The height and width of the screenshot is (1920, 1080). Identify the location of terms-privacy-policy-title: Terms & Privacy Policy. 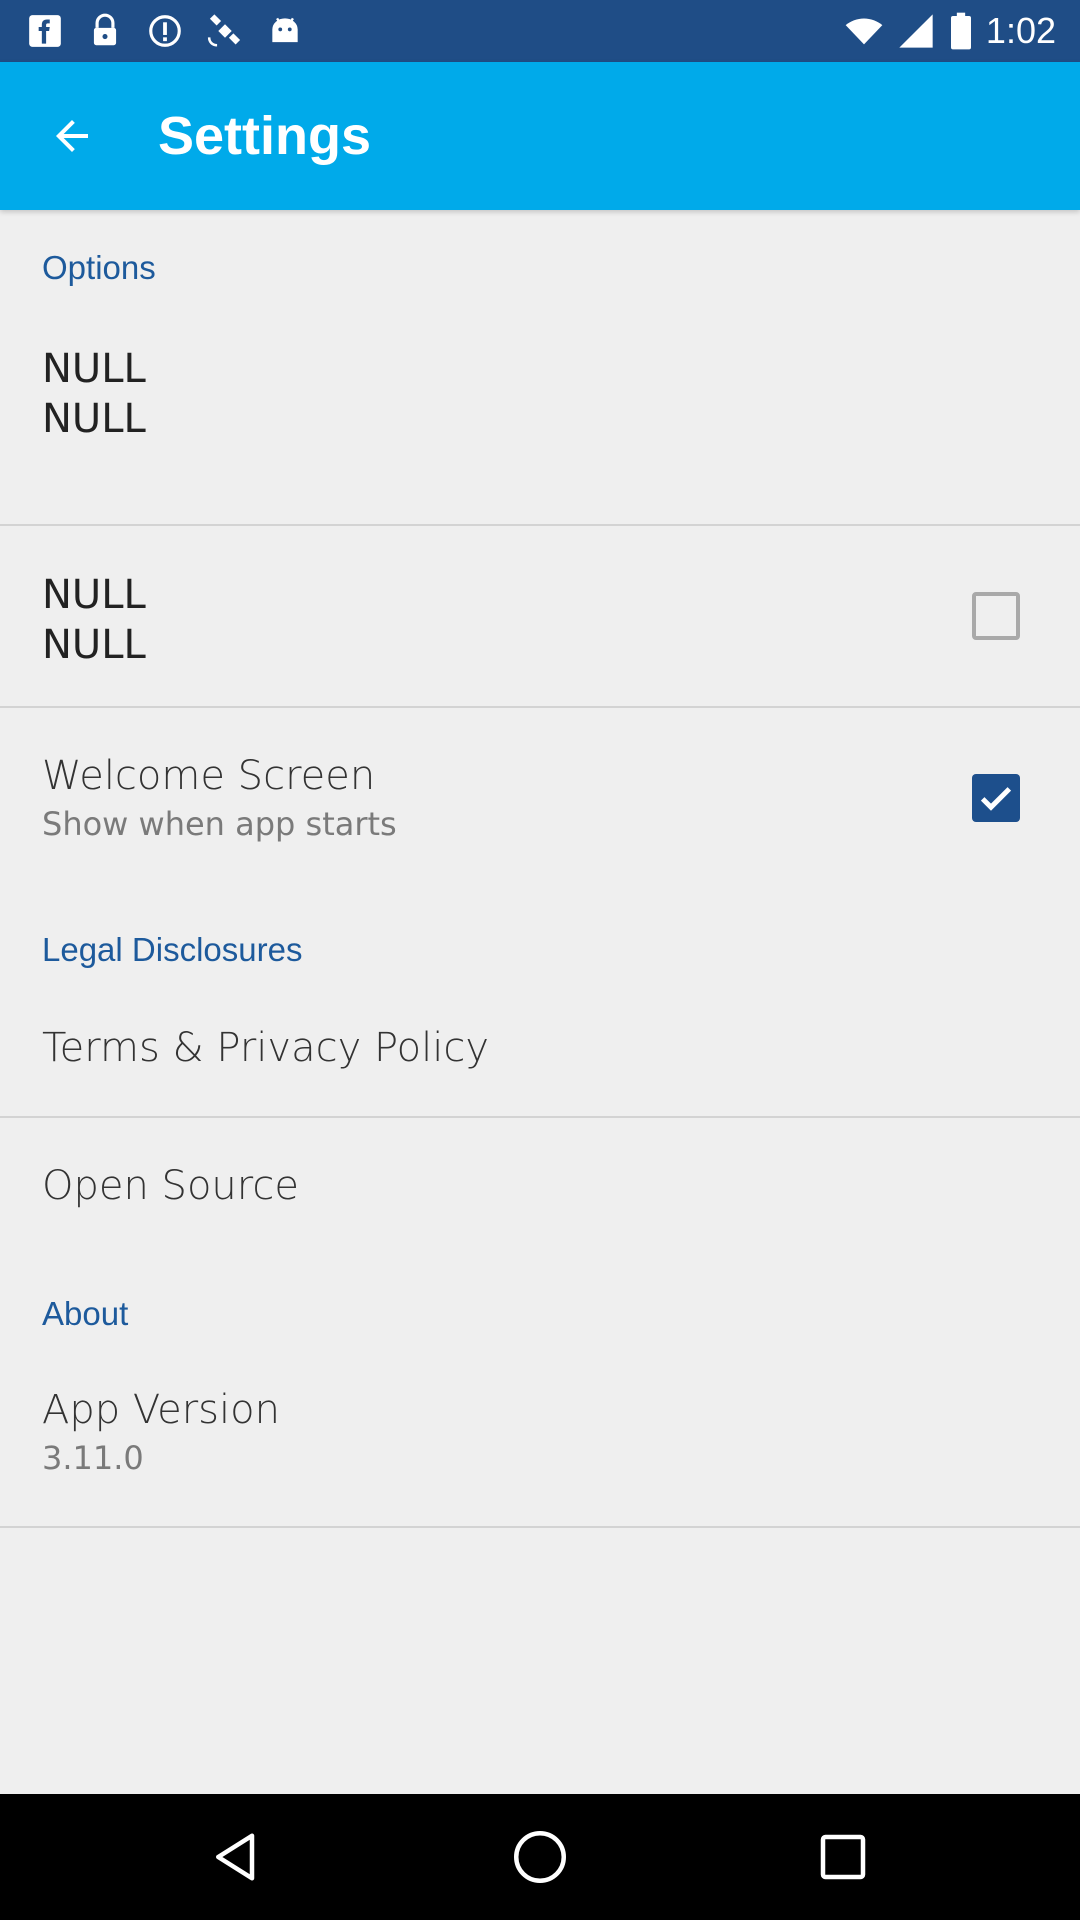
(266, 1048).